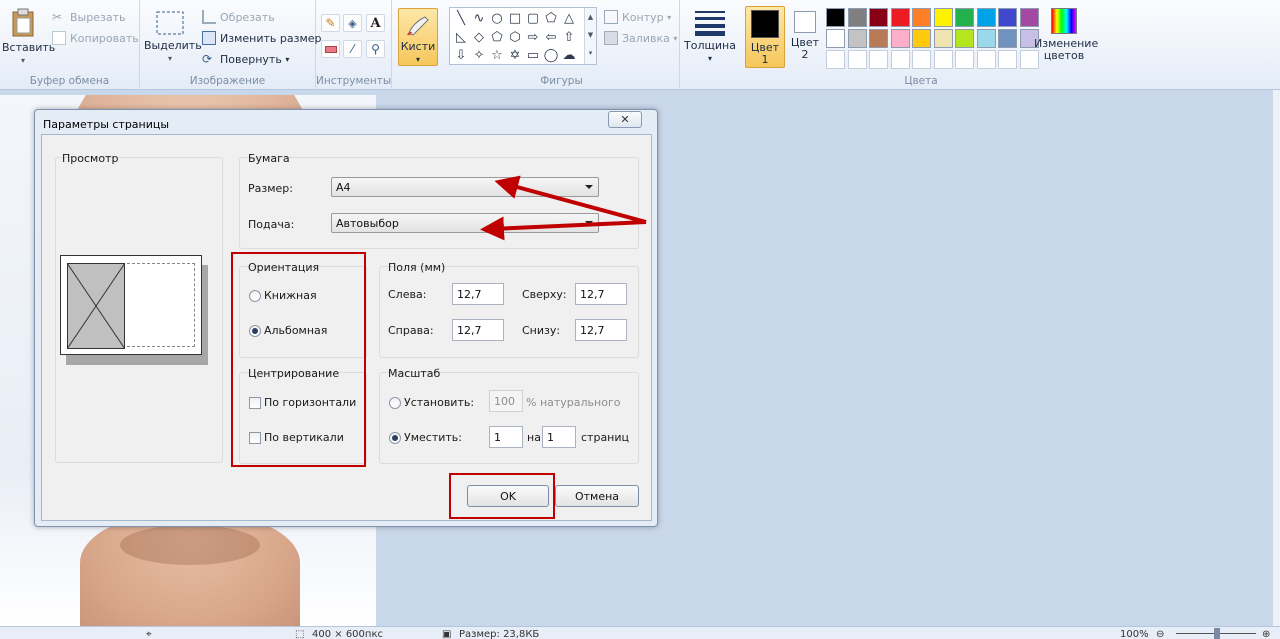 This screenshot has height=639, width=1280. Describe the element at coordinates (506, 437) in the screenshot. I see `fit-width-input: 1` at that location.